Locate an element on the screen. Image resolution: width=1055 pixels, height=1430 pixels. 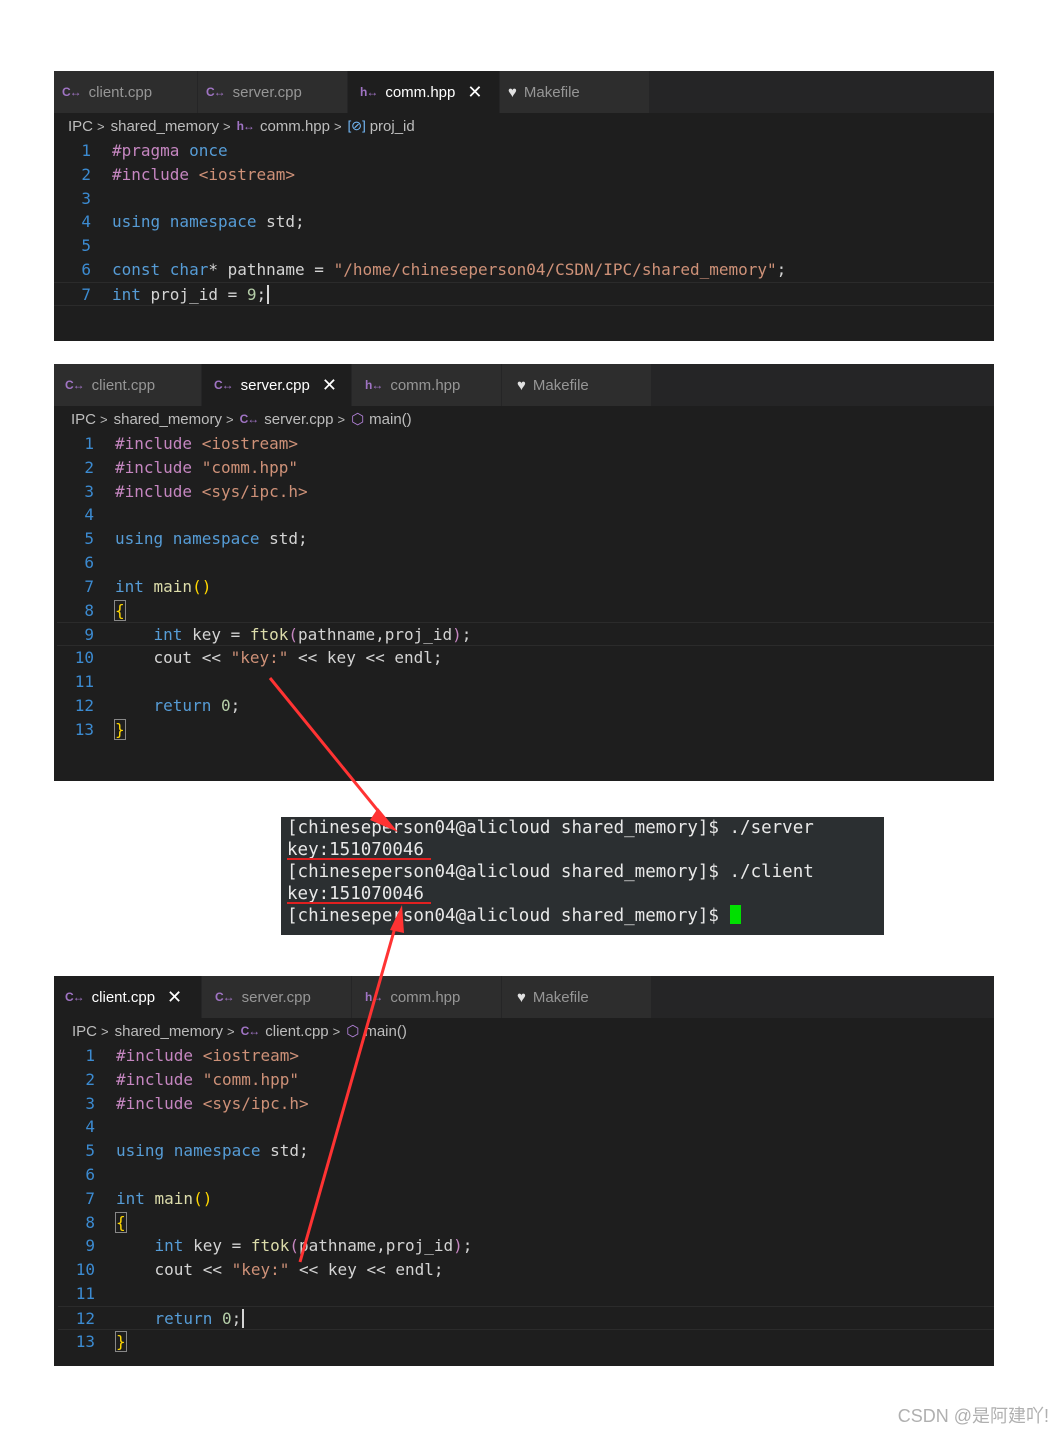
red-underline is located at coordinates (359, 859).